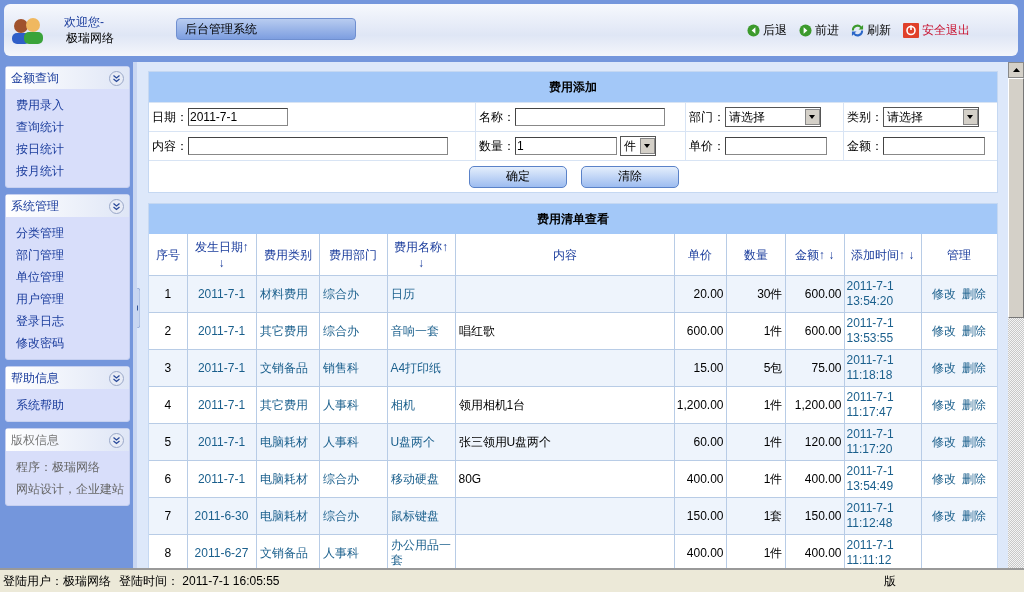 This screenshot has width=1024, height=592. Describe the element at coordinates (700, 255) in the screenshot. I see `column-header: 单价` at that location.